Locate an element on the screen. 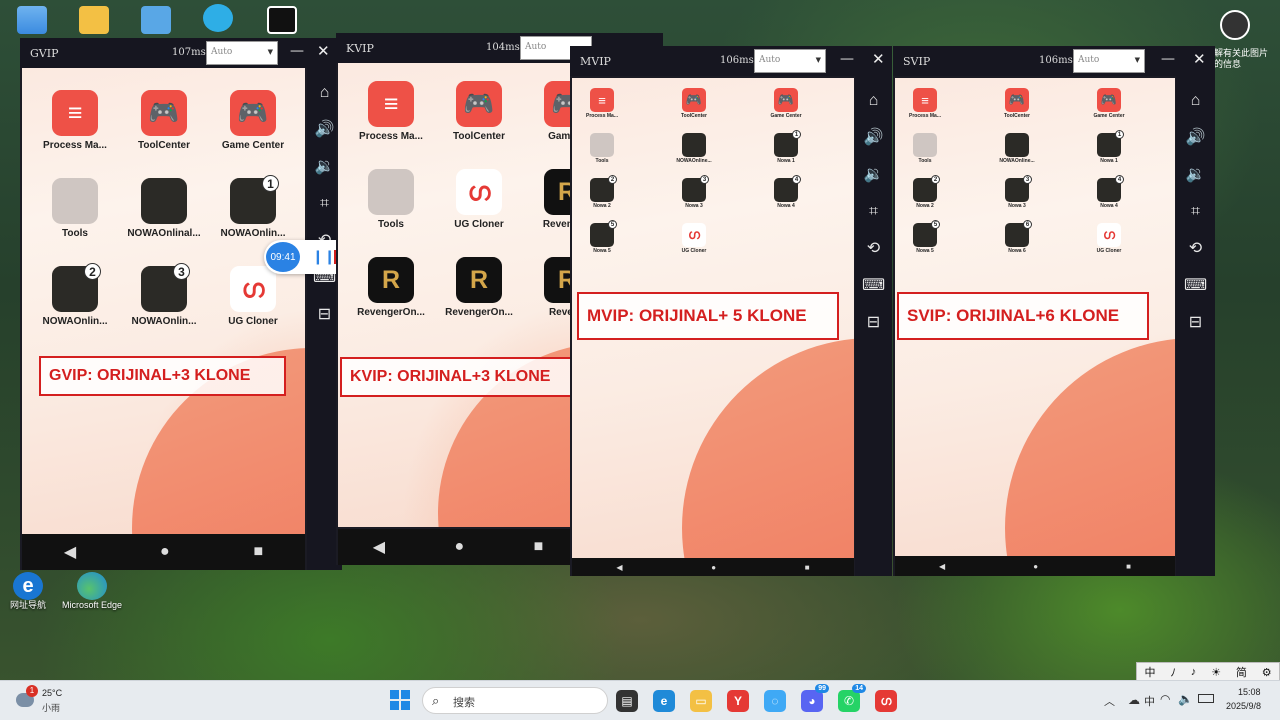 Image resolution: width=1280 pixels, height=720 pixels. cloud-icon: ☁ is located at coordinates (1134, 700).